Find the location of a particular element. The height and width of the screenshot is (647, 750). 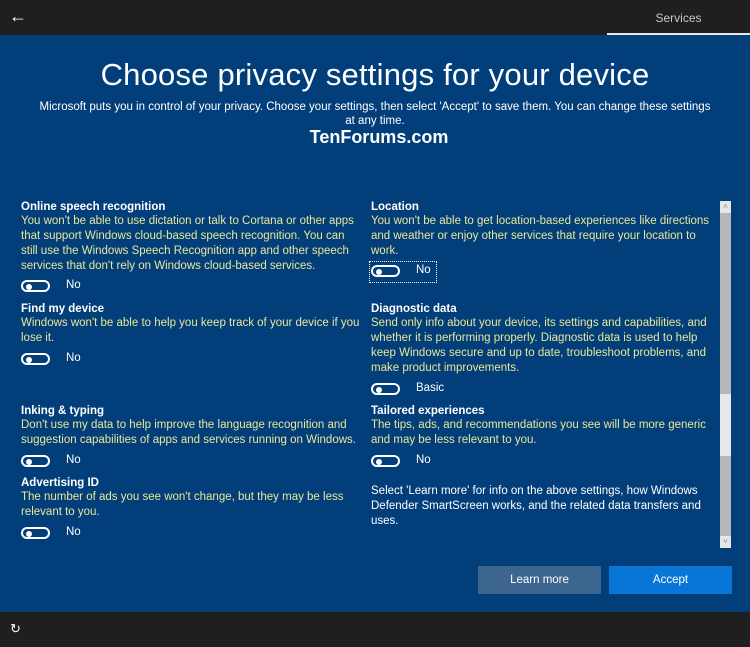

watermark: TenForums.com is located at coordinates (379, 137).